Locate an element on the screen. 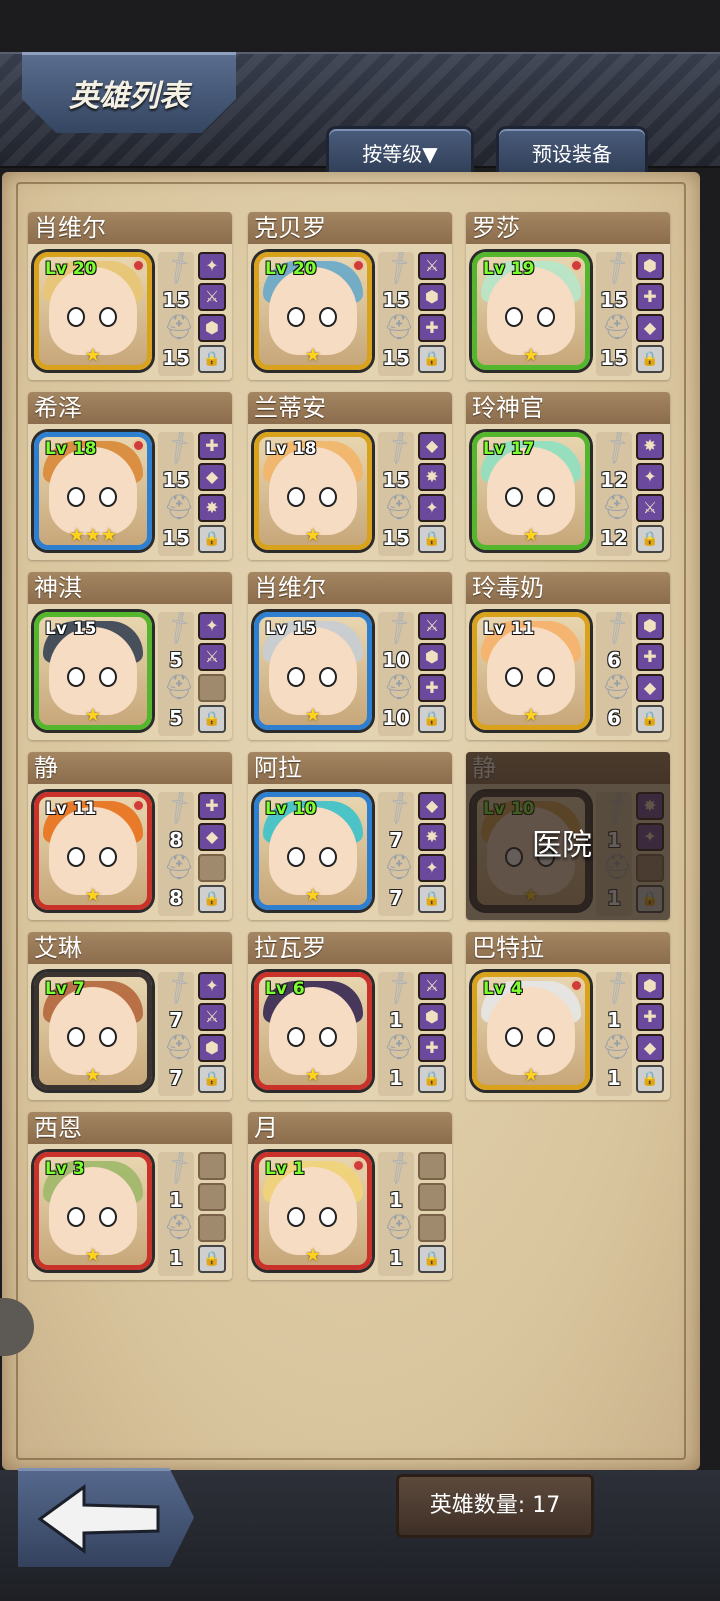  hero-card: 巴特拉 Lv 4 ★ 🗡 1 ⛑ 1 ⬢ ✚ ◆ 🔒 is located at coordinates (568, 1016).